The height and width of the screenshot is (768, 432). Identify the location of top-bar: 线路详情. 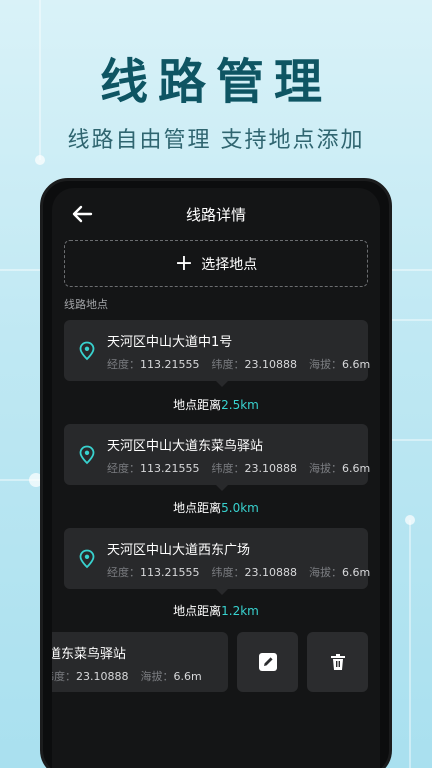
(216, 213).